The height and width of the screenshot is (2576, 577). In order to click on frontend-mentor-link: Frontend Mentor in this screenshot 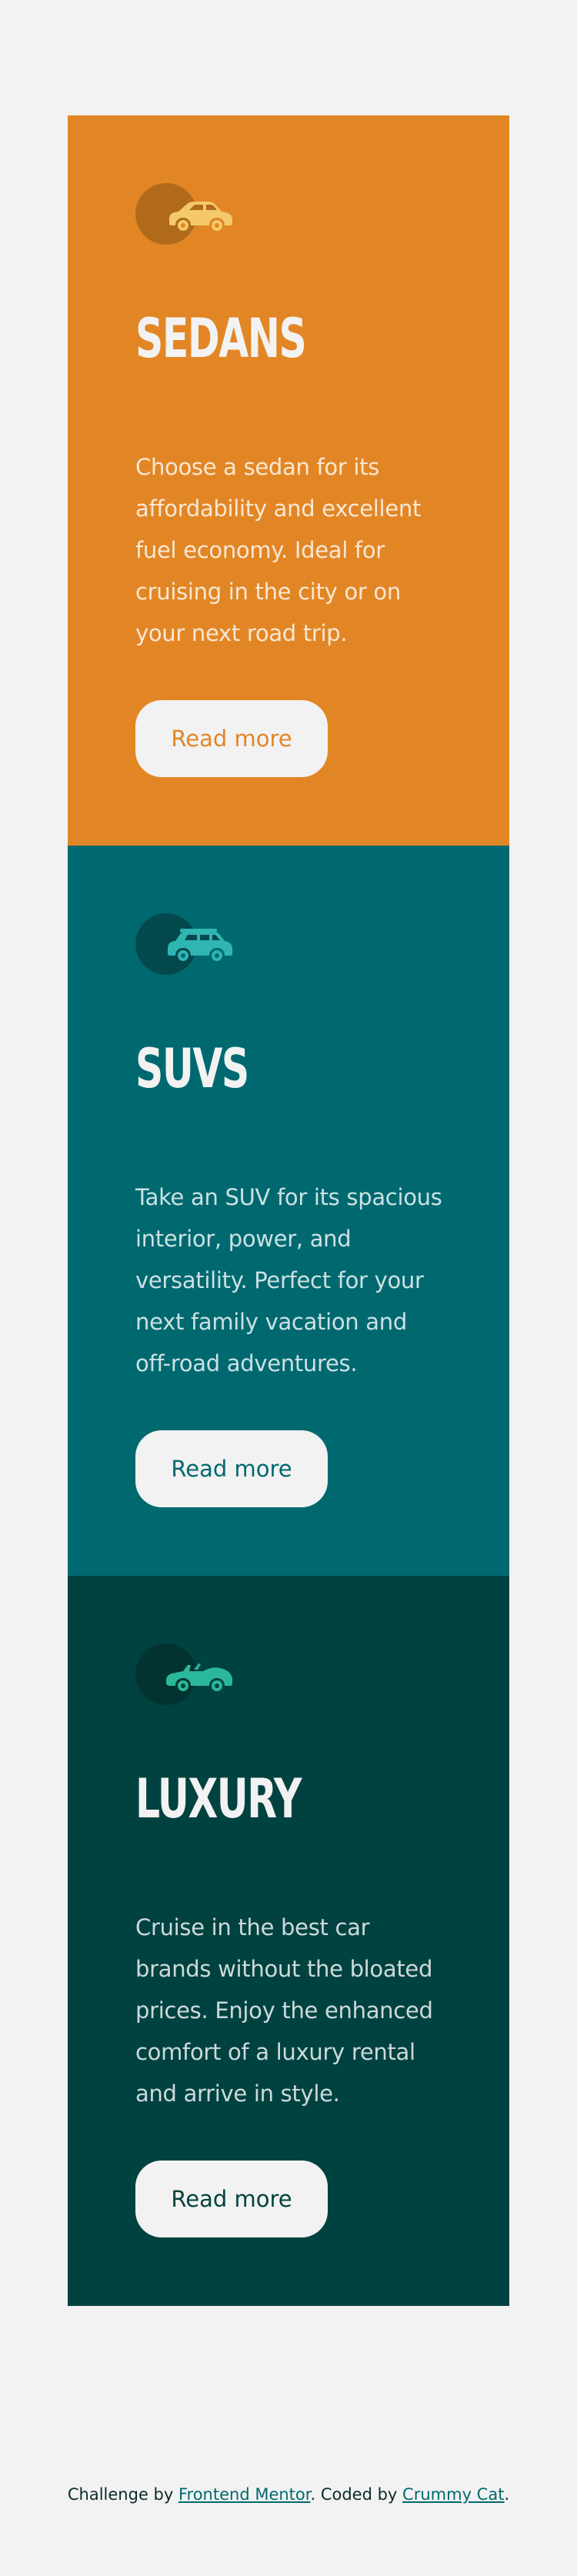, I will do `click(244, 2495)`.